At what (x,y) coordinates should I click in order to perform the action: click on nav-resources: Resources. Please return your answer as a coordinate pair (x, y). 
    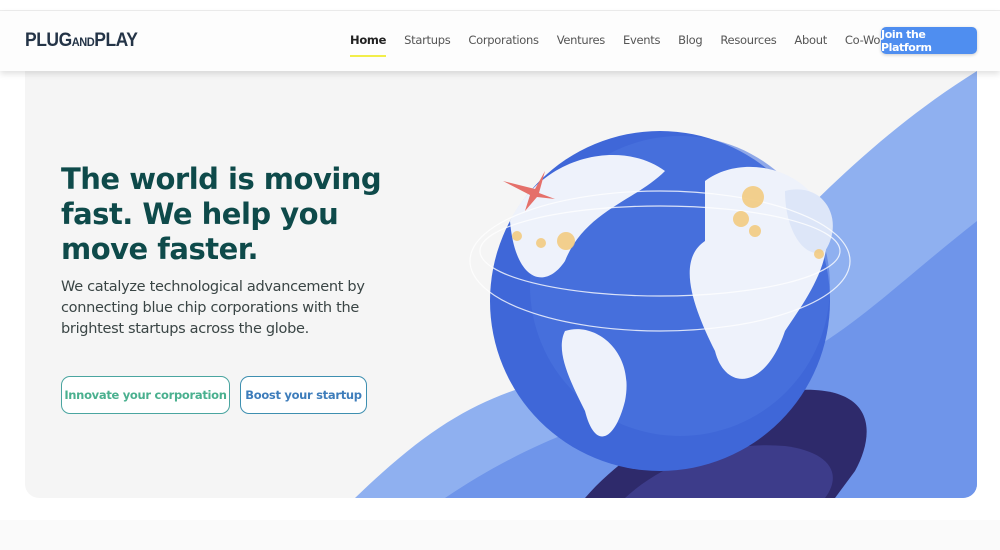
    Looking at the image, I should click on (748, 40).